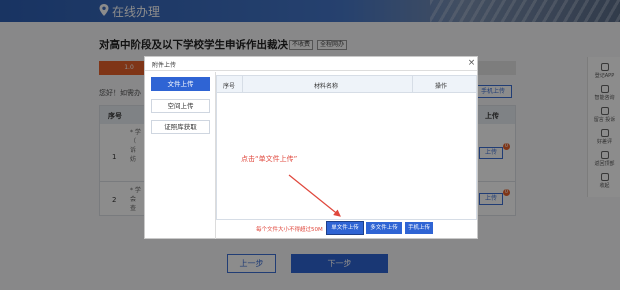 This screenshot has height=290, width=620. Describe the element at coordinates (229, 86) in the screenshot. I see `col-index: 序号` at that location.